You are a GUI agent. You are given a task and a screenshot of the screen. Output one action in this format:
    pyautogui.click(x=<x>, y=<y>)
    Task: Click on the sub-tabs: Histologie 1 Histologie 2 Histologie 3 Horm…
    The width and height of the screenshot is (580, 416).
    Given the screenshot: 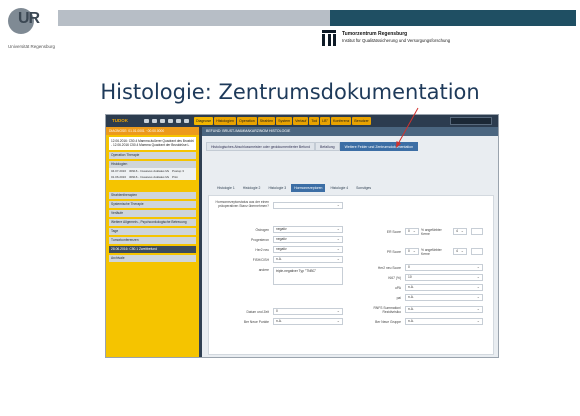 What is the action you would take?
    pyautogui.click(x=294, y=188)
    